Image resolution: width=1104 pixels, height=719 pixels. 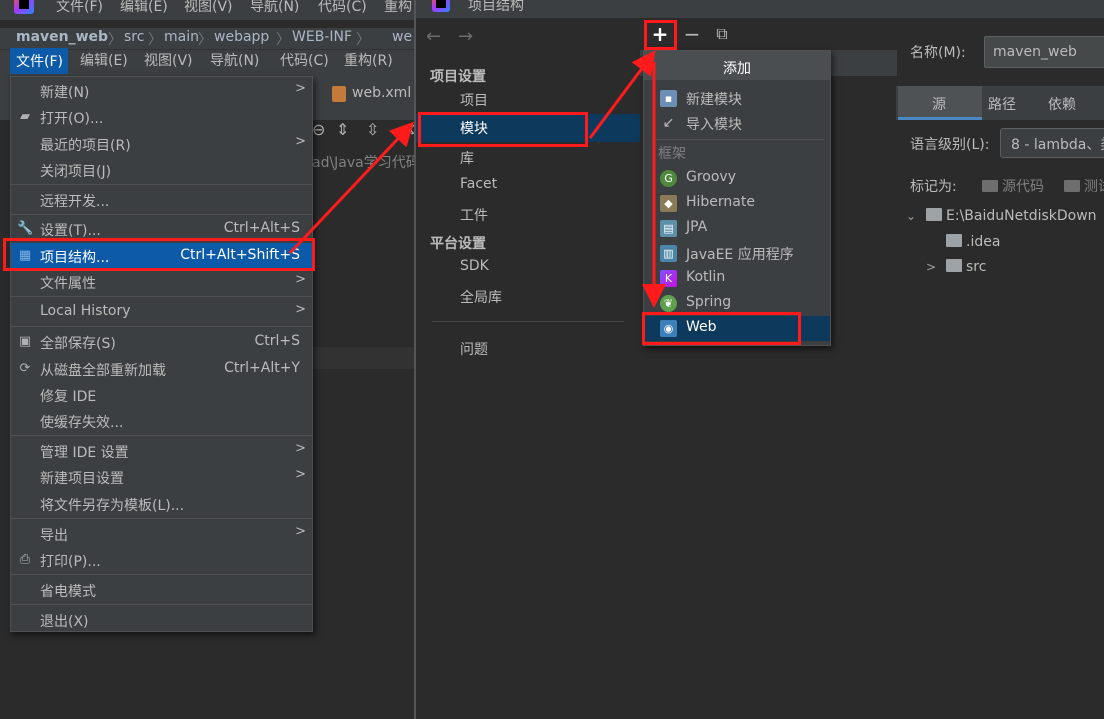 What do you see at coordinates (622, 94) in the screenshot?
I see `arrow-to-add` at bounding box center [622, 94].